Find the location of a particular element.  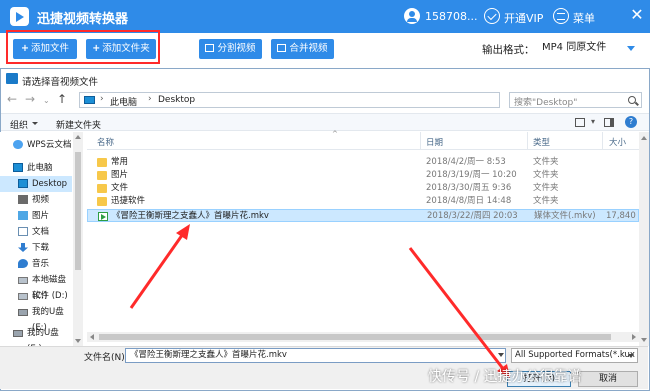

picture-folder-icon is located at coordinates (23, 215).